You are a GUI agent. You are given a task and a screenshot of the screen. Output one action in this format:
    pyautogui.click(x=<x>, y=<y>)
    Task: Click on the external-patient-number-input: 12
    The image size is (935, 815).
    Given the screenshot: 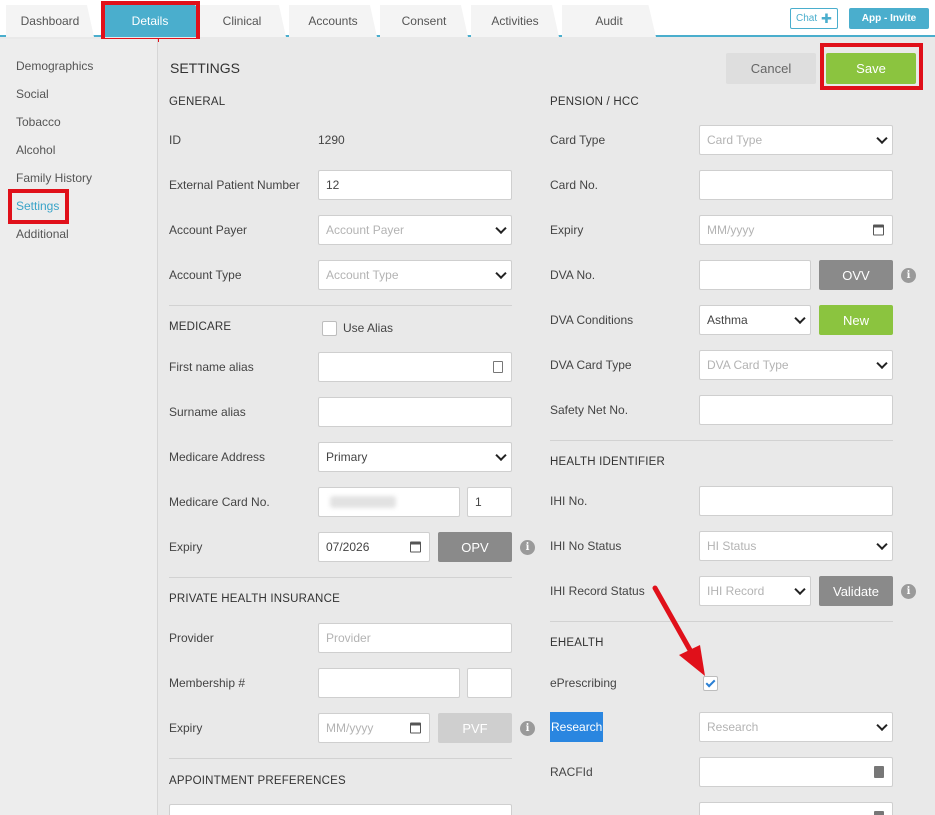 What is the action you would take?
    pyautogui.click(x=415, y=185)
    